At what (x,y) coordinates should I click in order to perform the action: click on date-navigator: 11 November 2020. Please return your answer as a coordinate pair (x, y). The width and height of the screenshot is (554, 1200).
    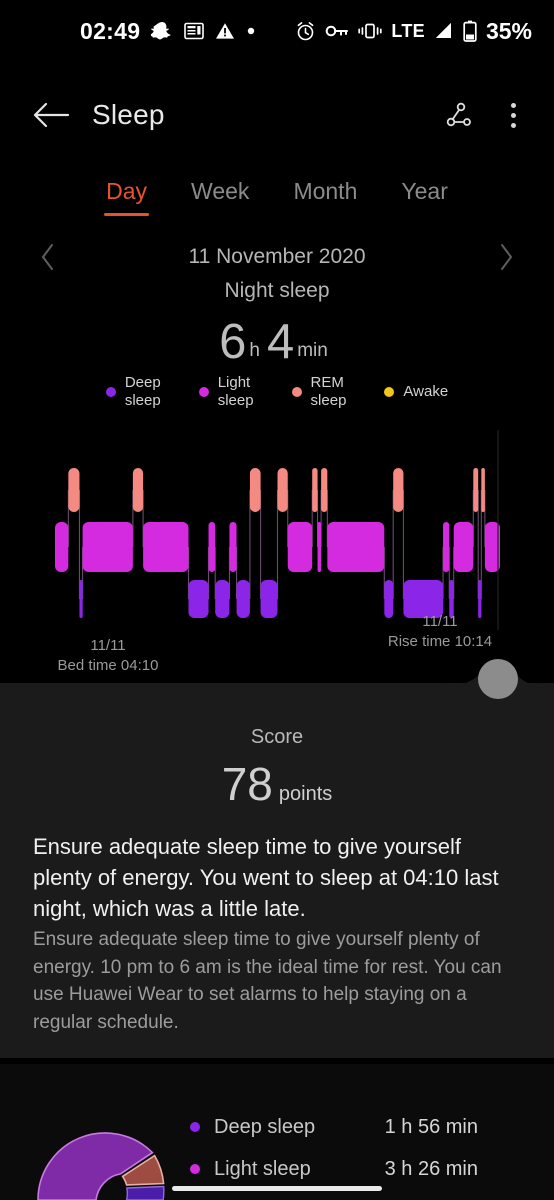
    Looking at the image, I should click on (277, 257).